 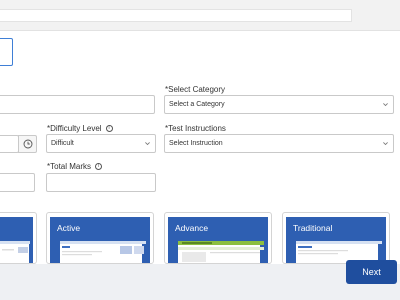 I want to click on theme-preview, so click(x=16, y=240).